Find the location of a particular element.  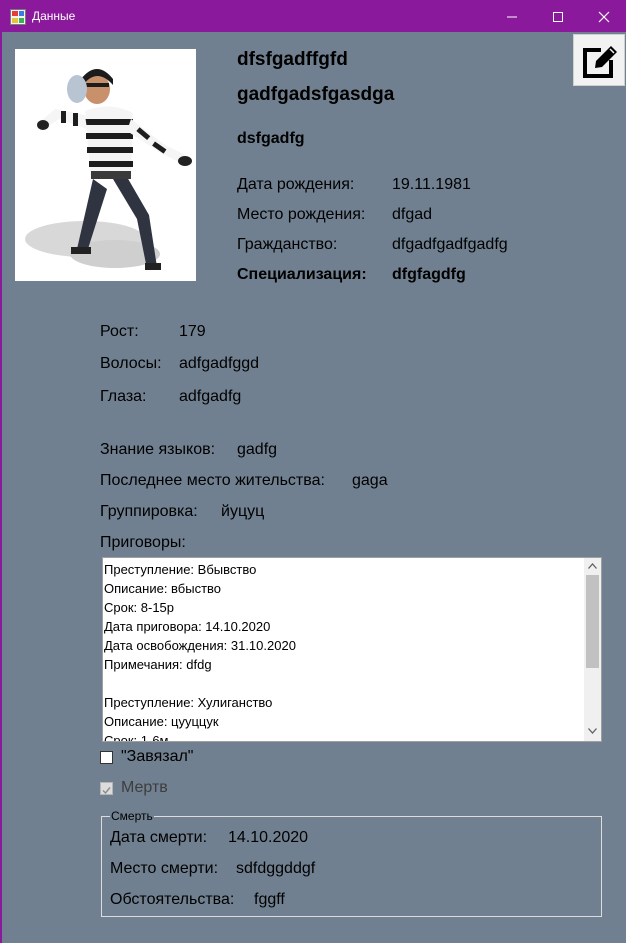

convictions-line: Описание: вбыство is located at coordinates (163, 588).